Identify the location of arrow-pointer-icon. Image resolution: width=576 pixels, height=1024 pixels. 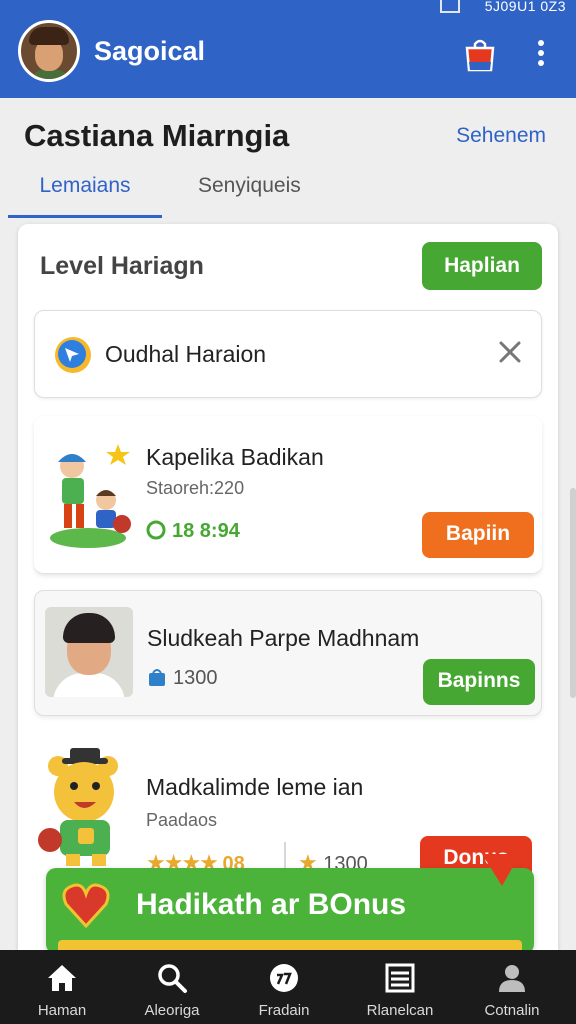
(501, 870).